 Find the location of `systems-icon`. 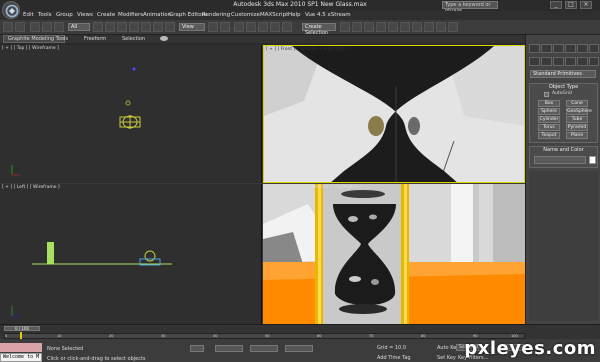

systems-icon is located at coordinates (594, 61).